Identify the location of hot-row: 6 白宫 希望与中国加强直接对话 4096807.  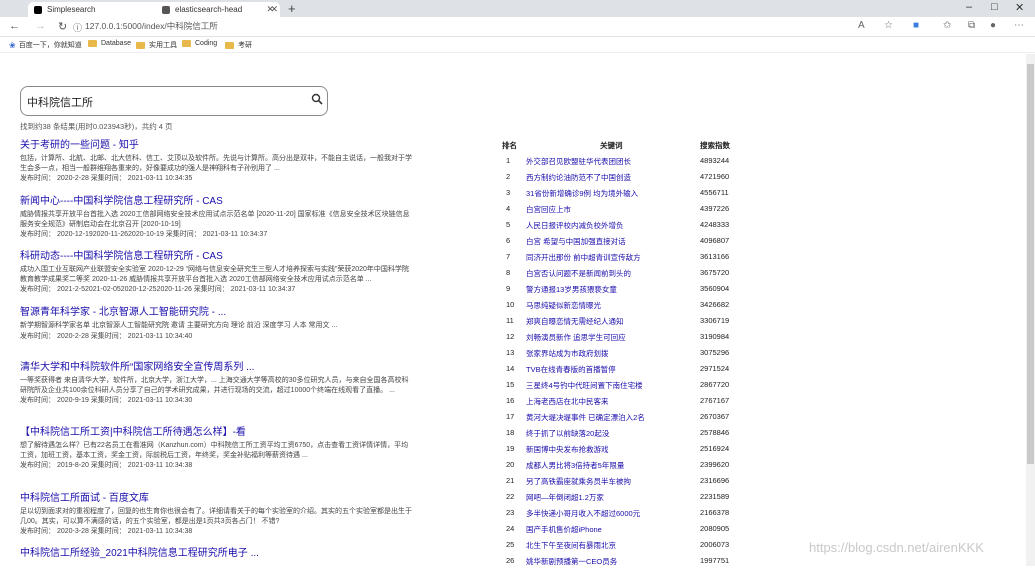
(620, 244).